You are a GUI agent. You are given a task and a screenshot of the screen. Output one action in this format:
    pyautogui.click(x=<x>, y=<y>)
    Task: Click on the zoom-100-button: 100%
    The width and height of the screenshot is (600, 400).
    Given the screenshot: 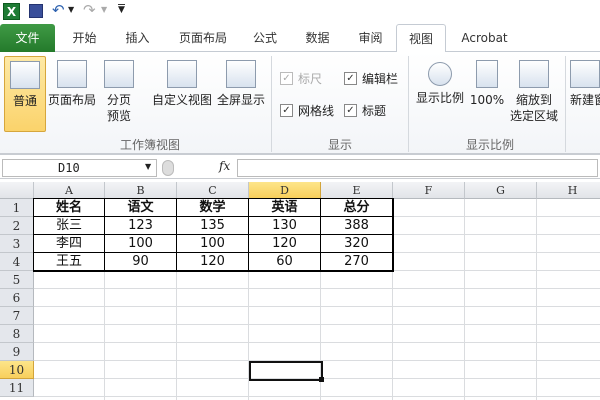 What is the action you would take?
    pyautogui.click(x=487, y=82)
    